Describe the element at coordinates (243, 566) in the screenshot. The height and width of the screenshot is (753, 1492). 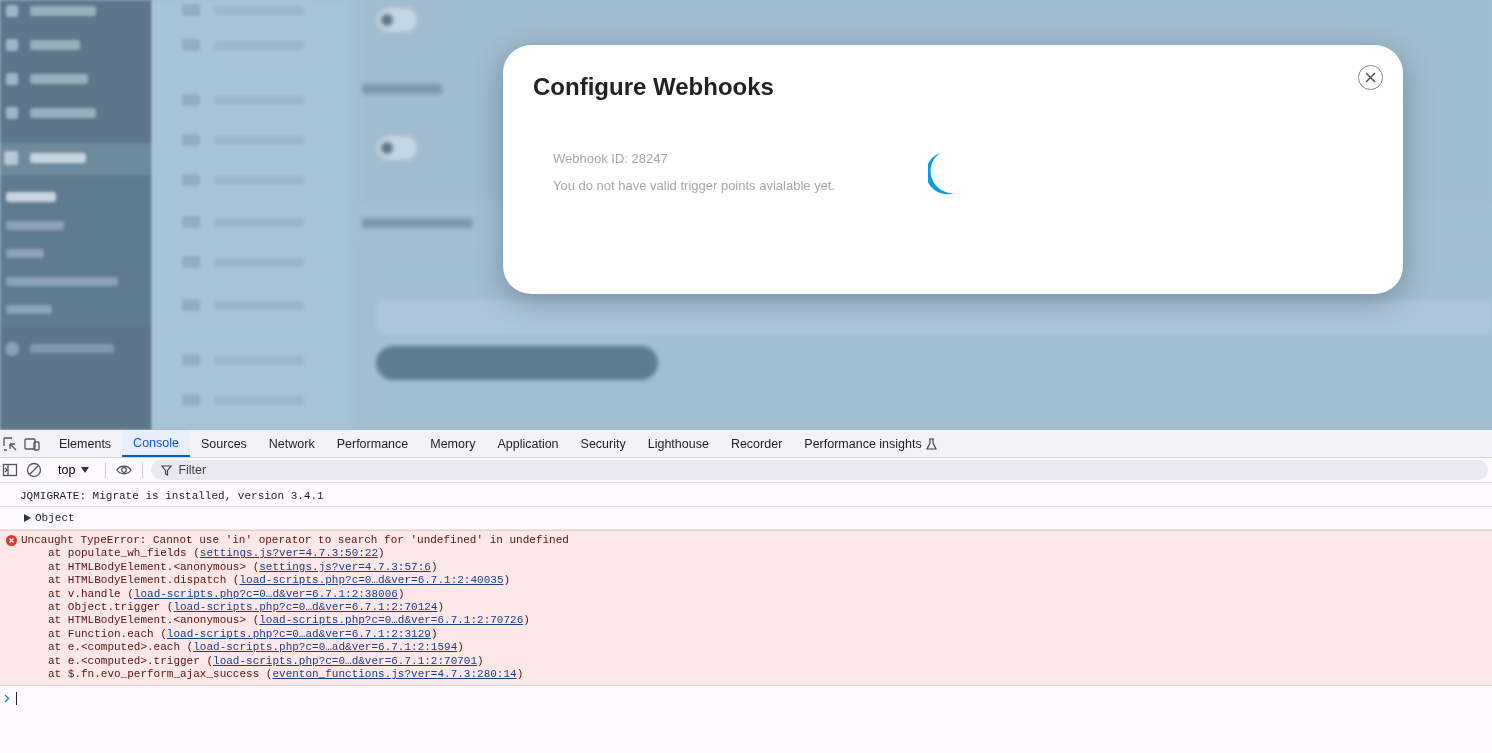
I see `stack-frame: at HTMLBodyElement.<anonymous> (settings.js?ver=4.7.3:57:6)` at that location.